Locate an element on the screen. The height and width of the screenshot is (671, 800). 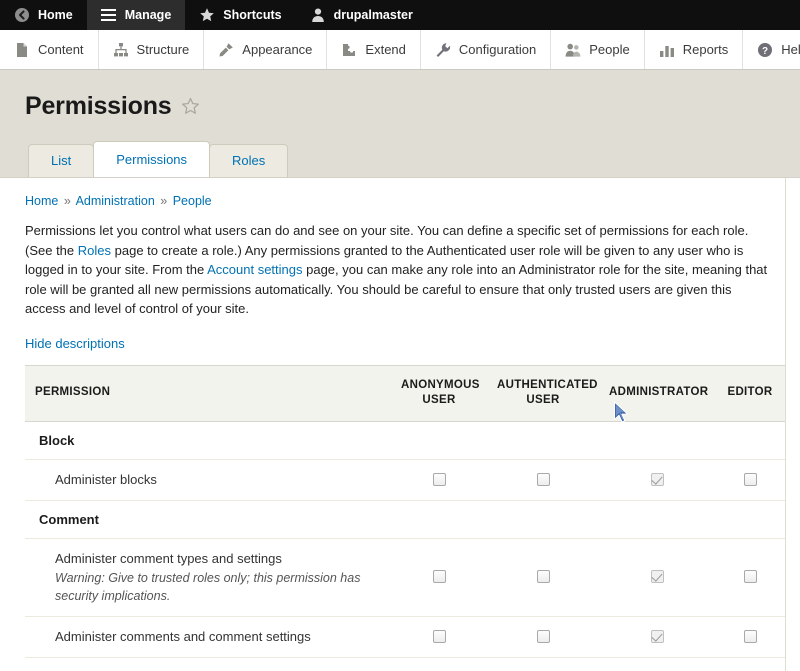
table-row: Administer comments and comment settings is located at coordinates (405, 637).